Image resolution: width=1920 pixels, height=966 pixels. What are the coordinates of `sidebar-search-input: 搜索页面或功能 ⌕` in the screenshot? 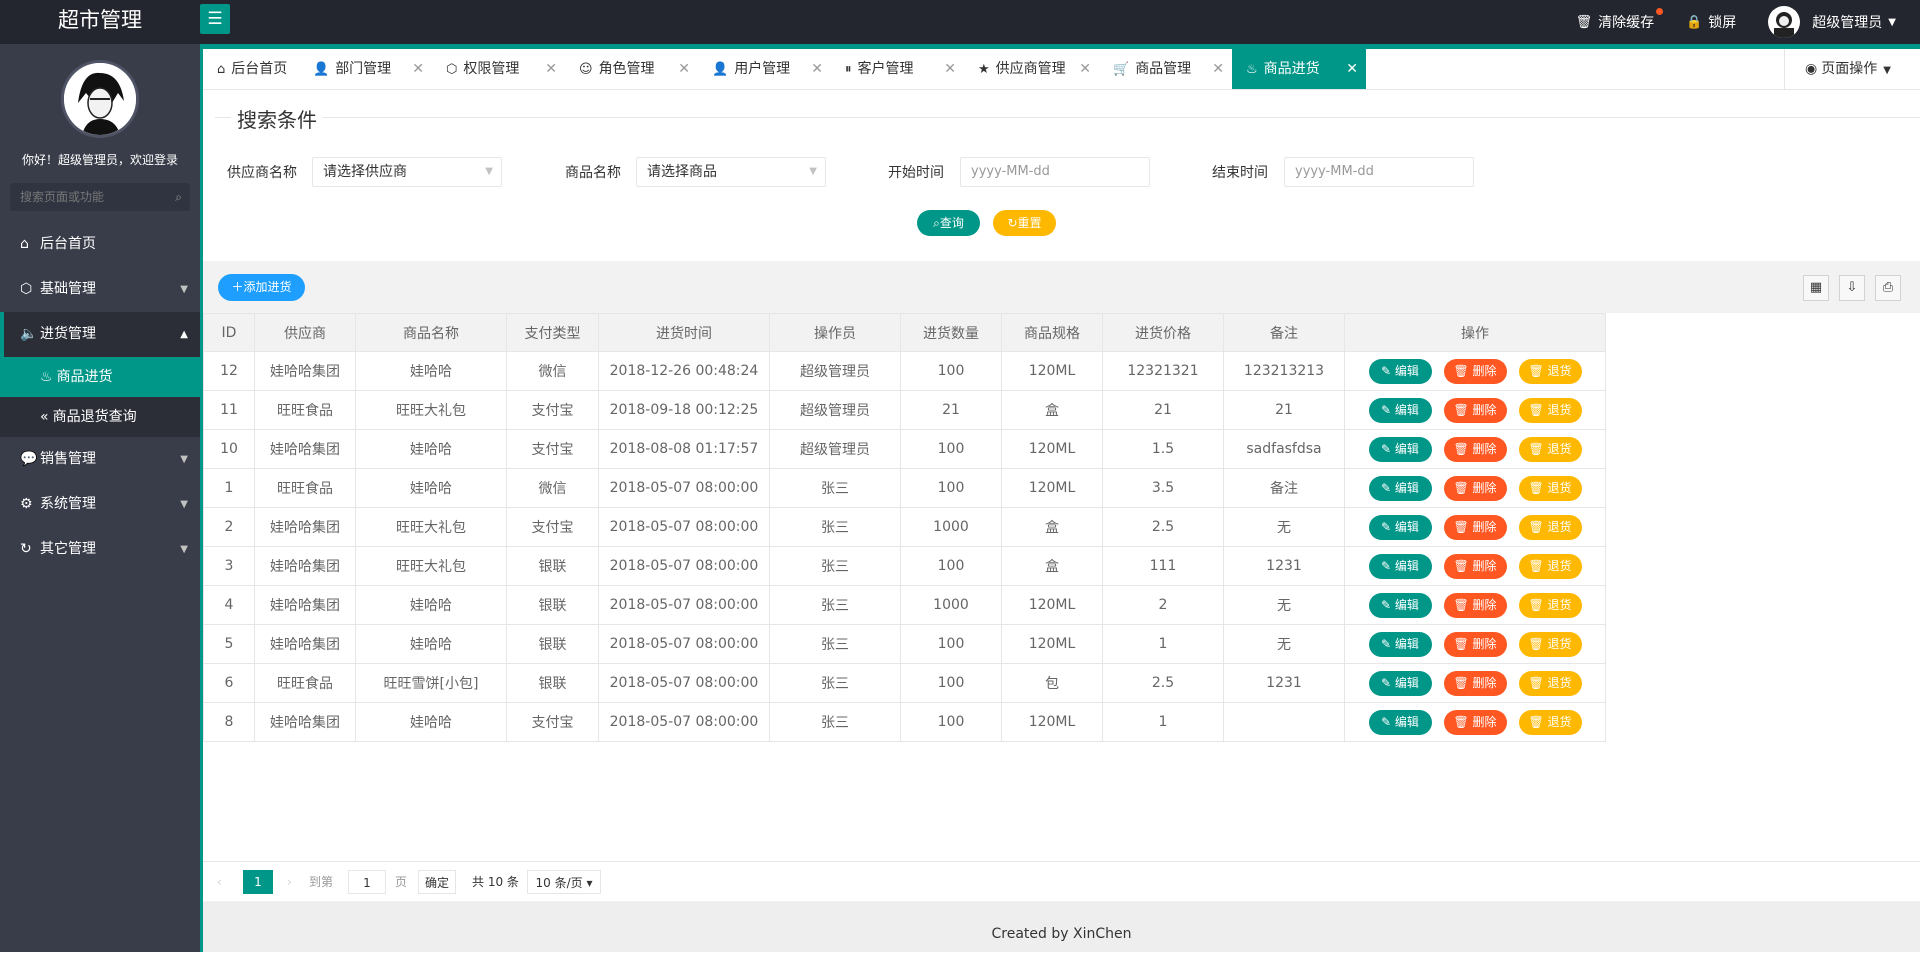 It's located at (100, 197).